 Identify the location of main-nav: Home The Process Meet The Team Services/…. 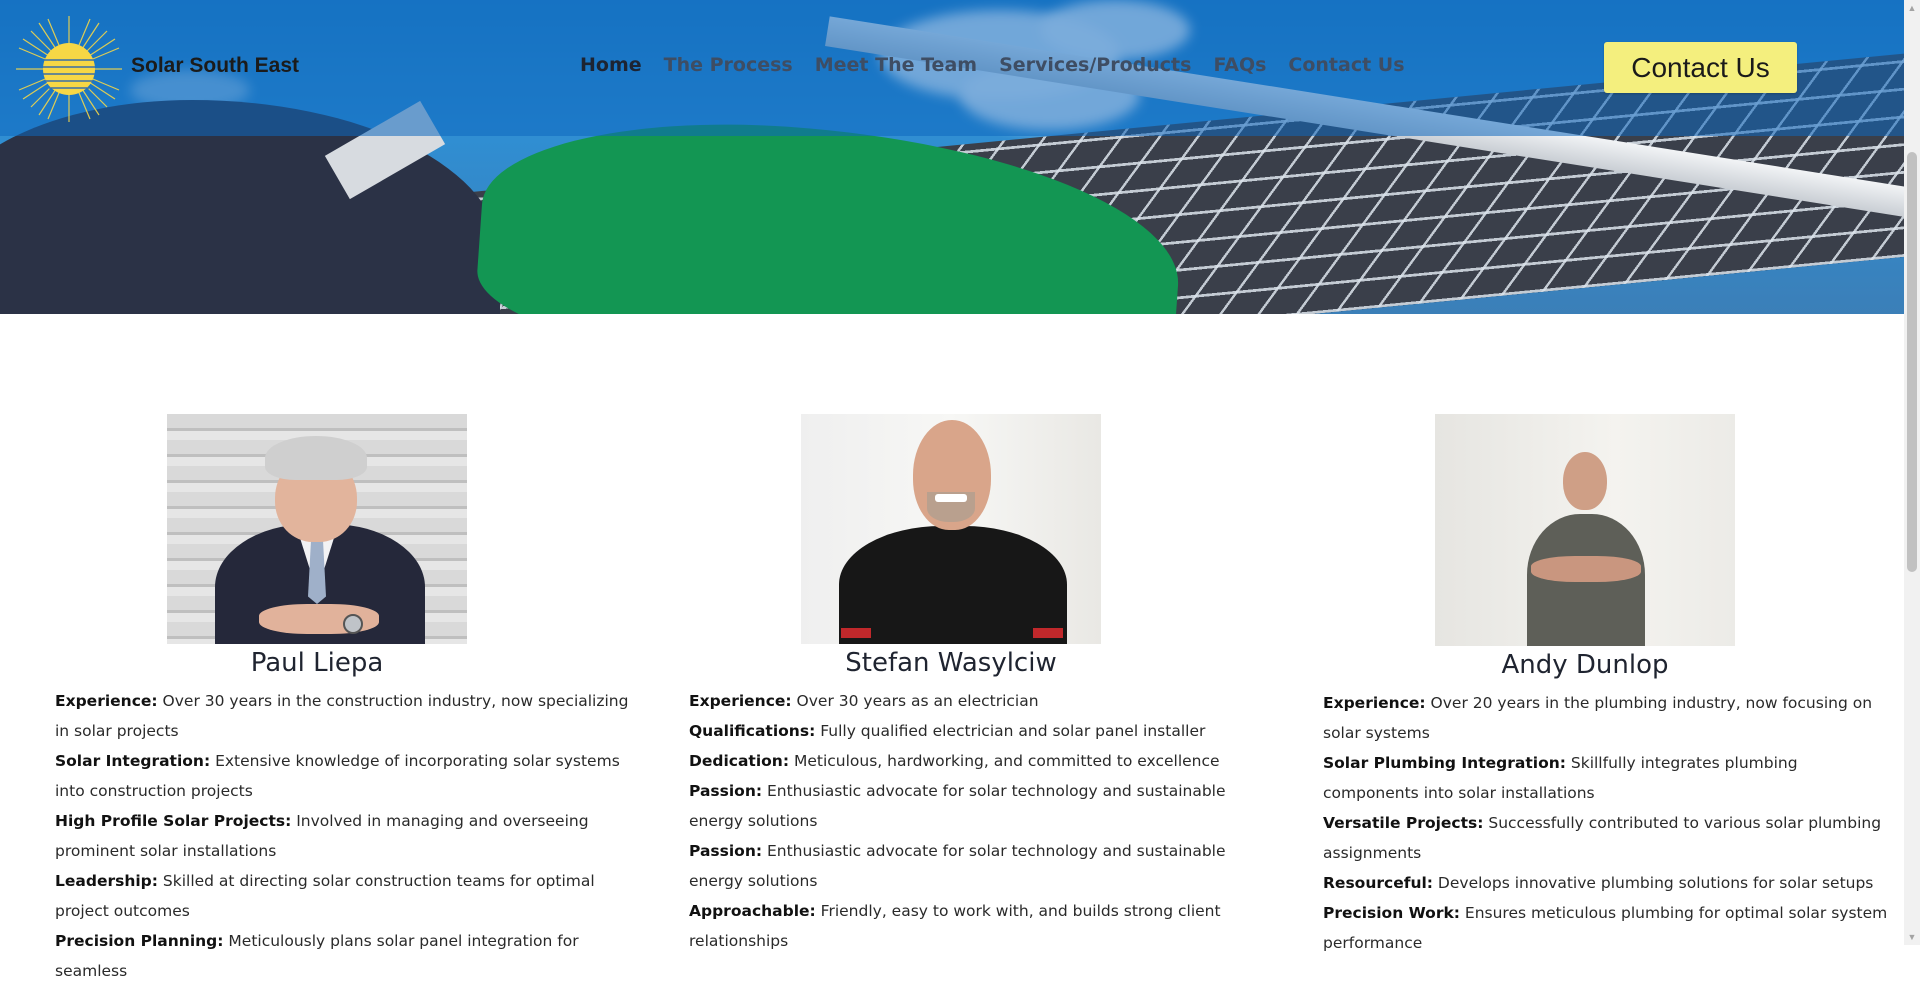
(1003, 65).